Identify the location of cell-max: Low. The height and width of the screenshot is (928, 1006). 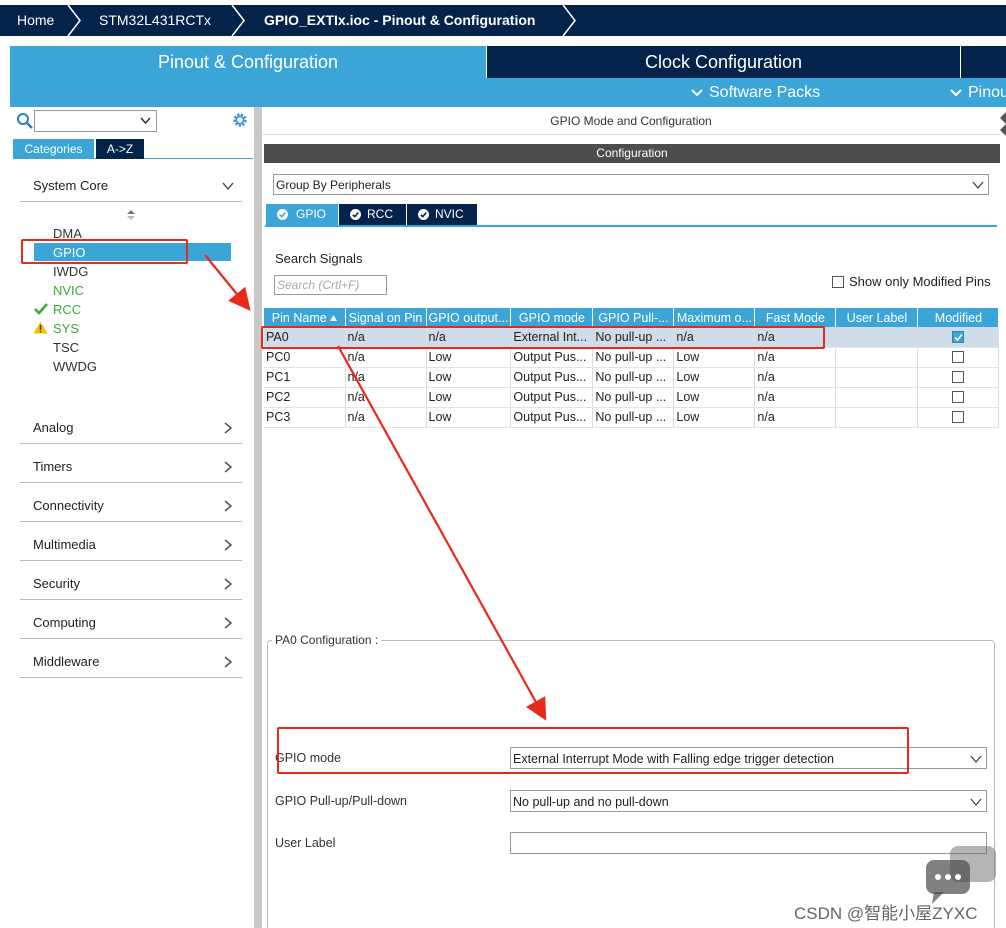
(714, 397).